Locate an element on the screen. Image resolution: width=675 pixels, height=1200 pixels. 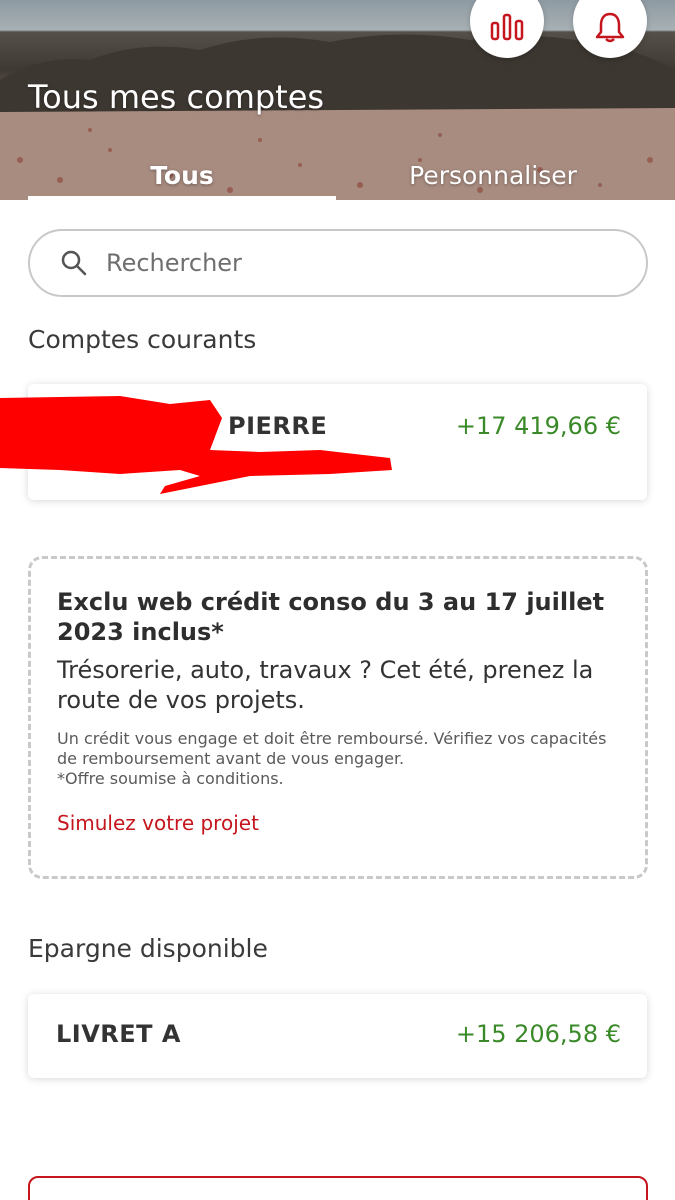
bar-chart-icon is located at coordinates (507, 27).